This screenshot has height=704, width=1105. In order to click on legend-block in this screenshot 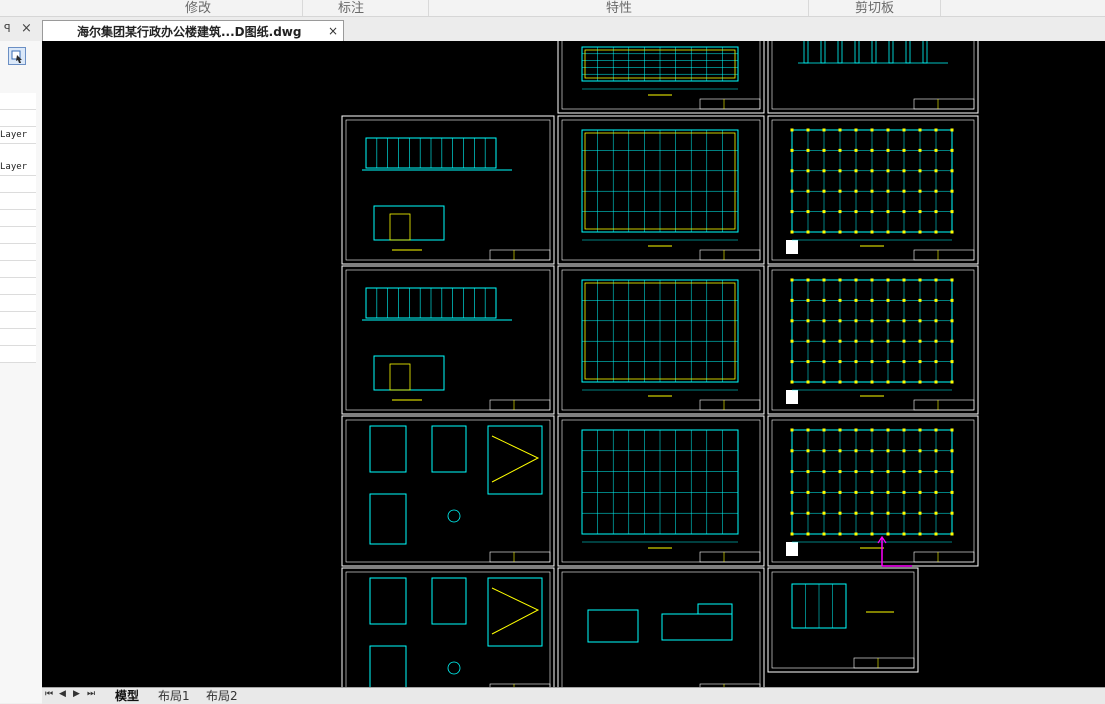, I will do `click(792, 549)`.